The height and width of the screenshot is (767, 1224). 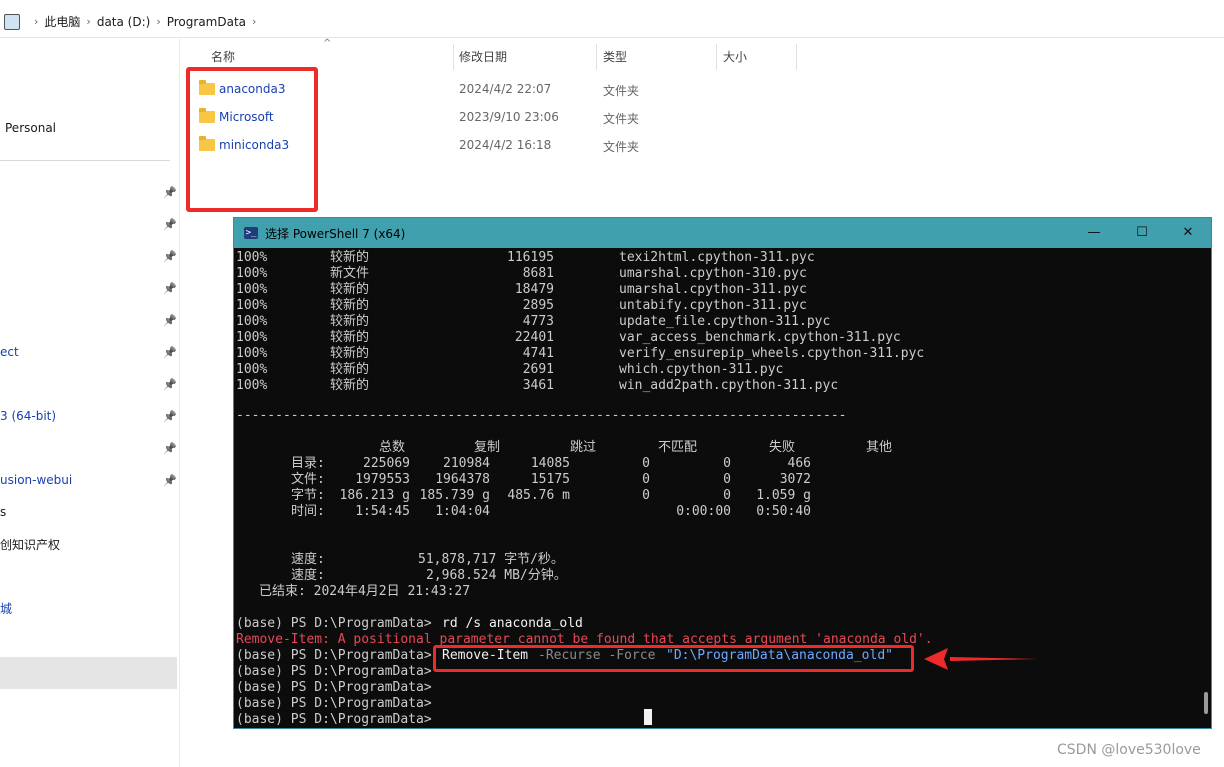 I want to click on copy-status: 新文件, so click(x=350, y=273).